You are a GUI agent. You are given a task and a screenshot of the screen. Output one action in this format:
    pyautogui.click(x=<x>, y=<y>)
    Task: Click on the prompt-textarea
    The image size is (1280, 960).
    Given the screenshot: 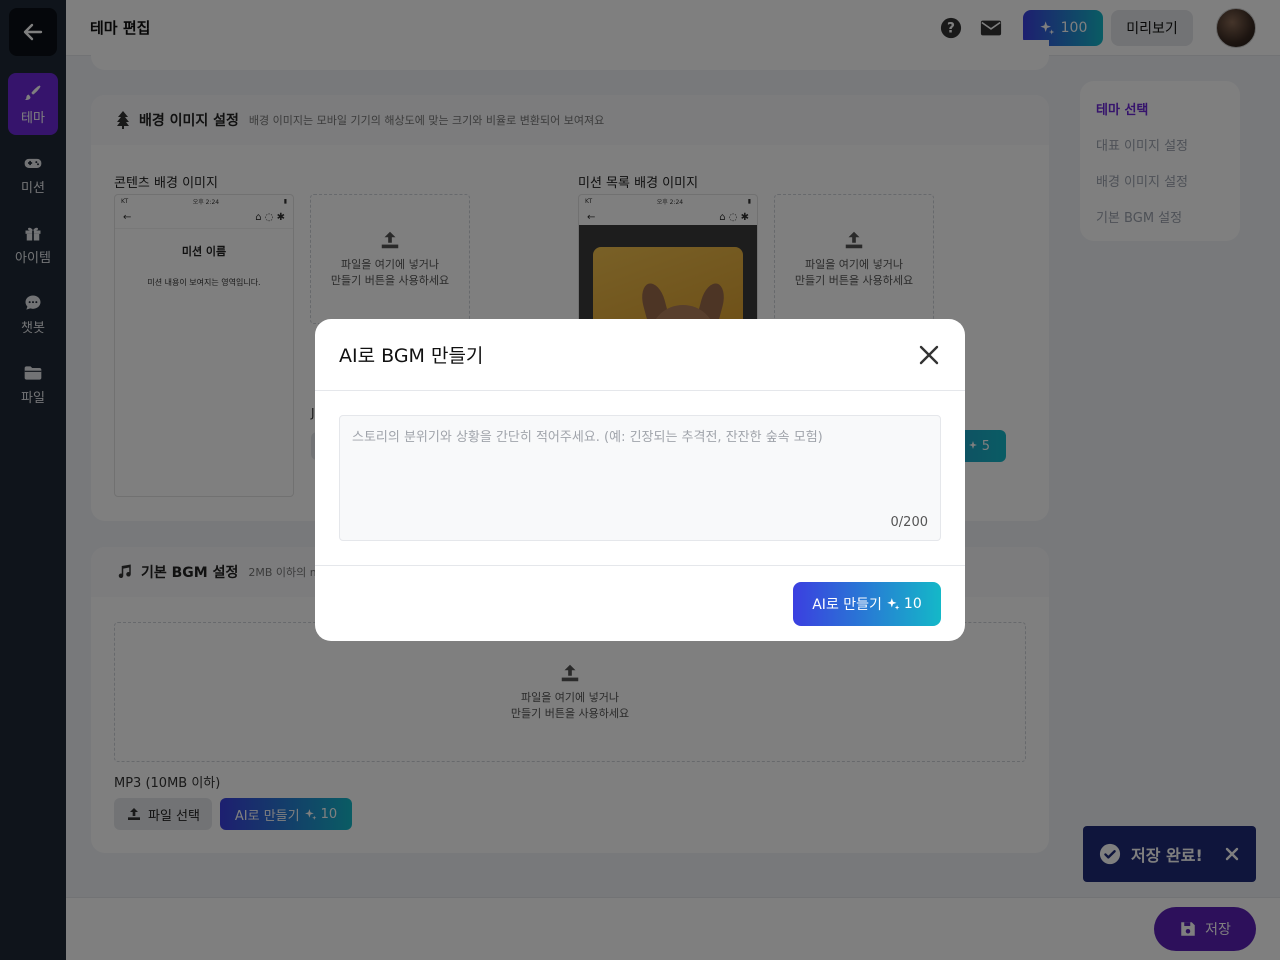 What is the action you would take?
    pyautogui.click(x=640, y=478)
    